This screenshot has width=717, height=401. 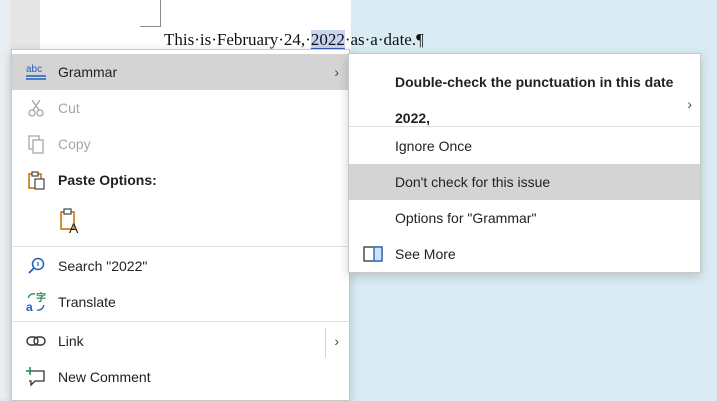 I want to click on menu-item-dont-check: Don't check for this issue, so click(x=524, y=182).